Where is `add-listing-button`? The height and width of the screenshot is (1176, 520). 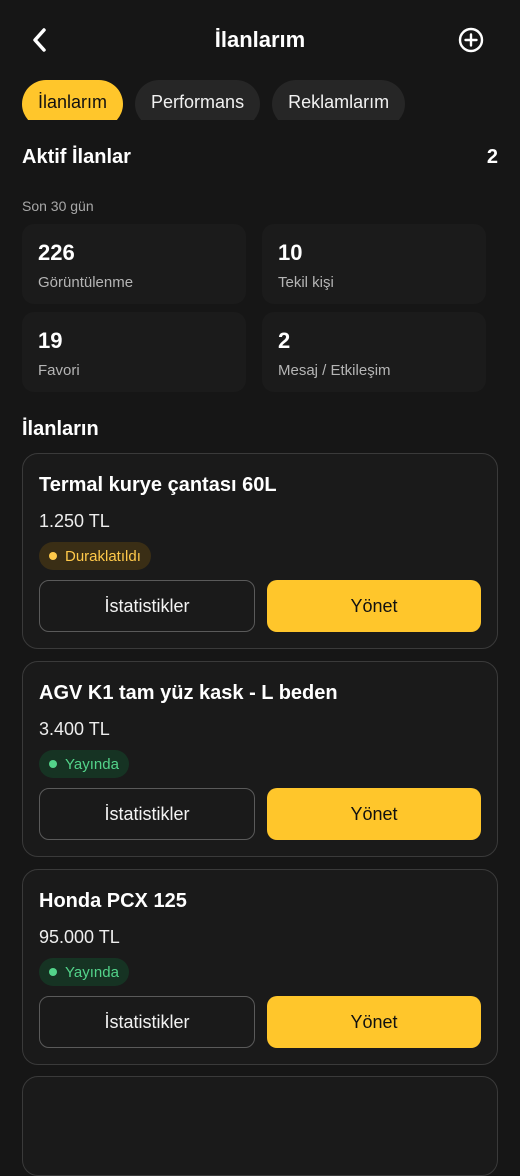 add-listing-button is located at coordinates (471, 40).